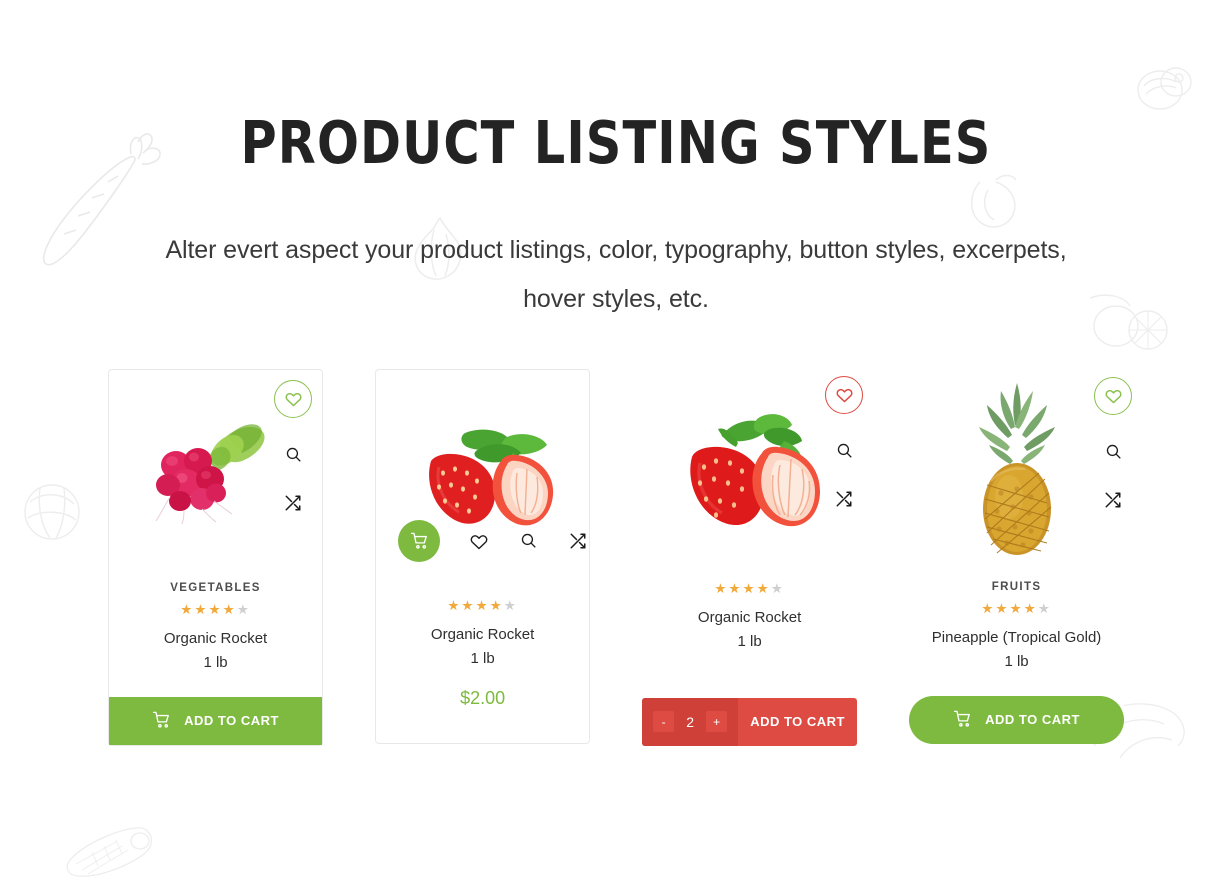 The width and height of the screenshot is (1232, 880). Describe the element at coordinates (616, 142) in the screenshot. I see `page-title: PRODUCT LISTING STYLES` at that location.